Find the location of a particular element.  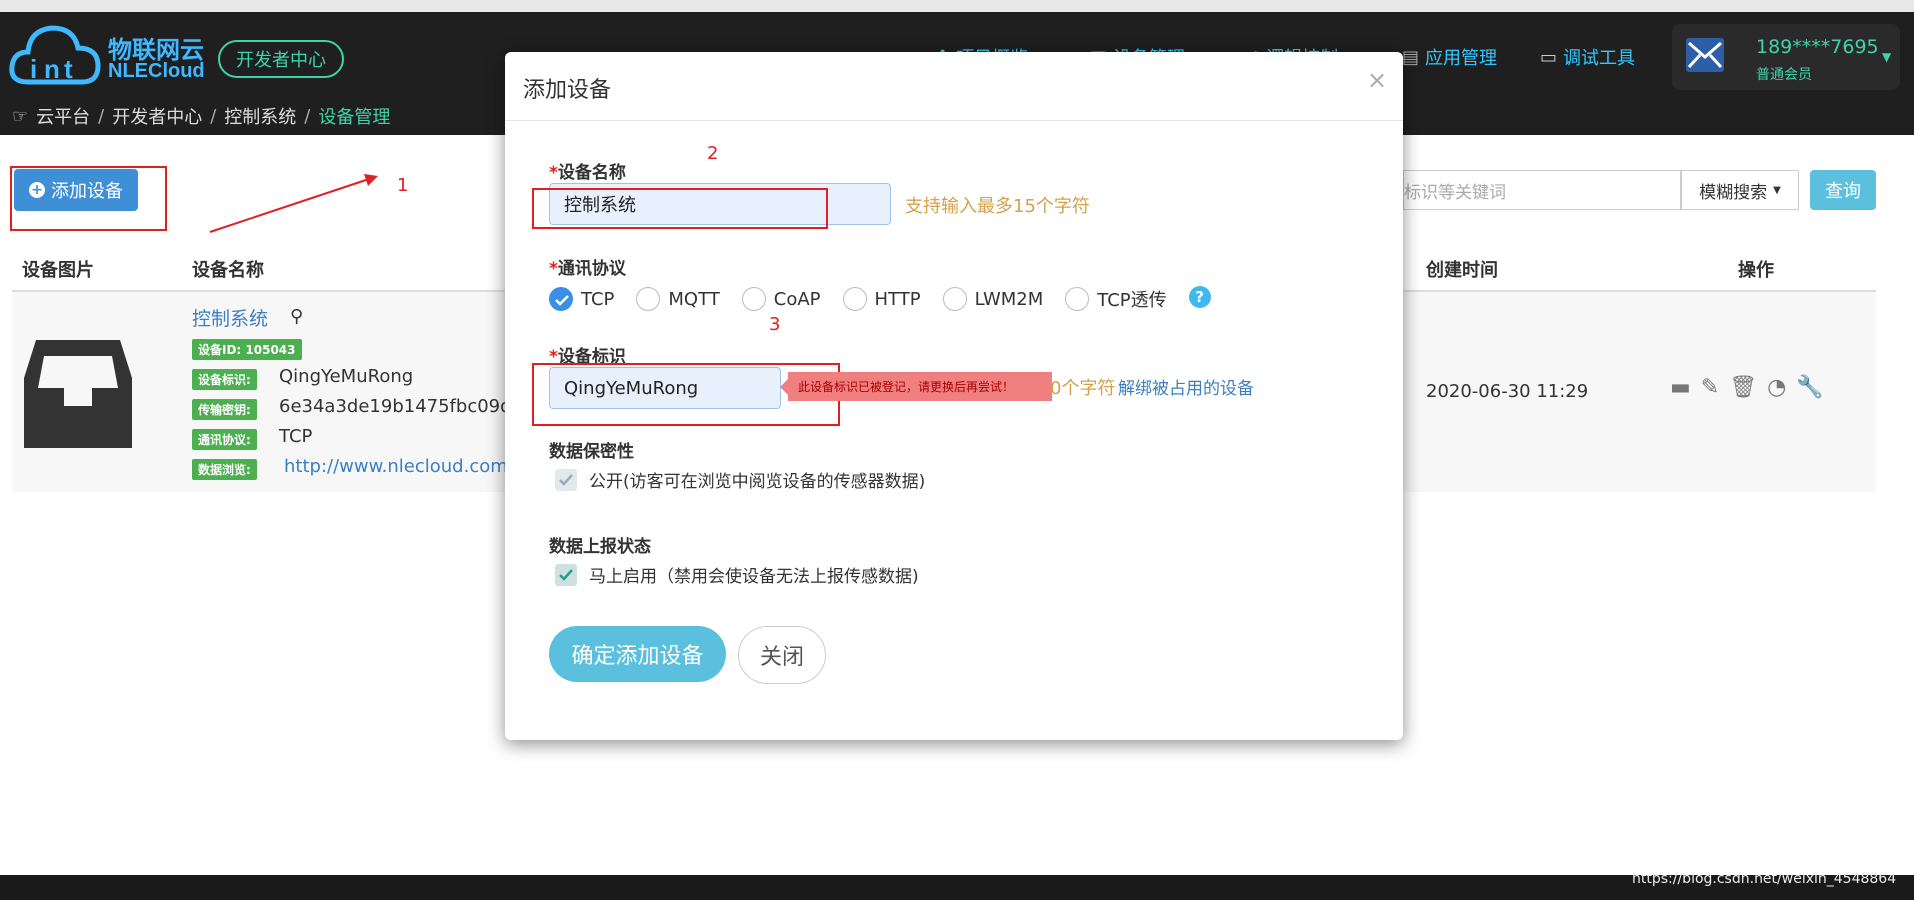

user-level: 普通会员 is located at coordinates (1784, 75).